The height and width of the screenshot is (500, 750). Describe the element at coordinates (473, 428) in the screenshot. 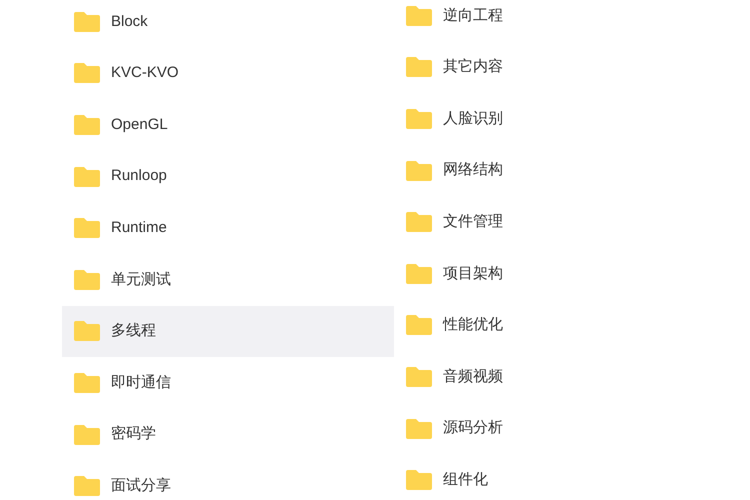

I see `folder-name: 源码分析` at that location.